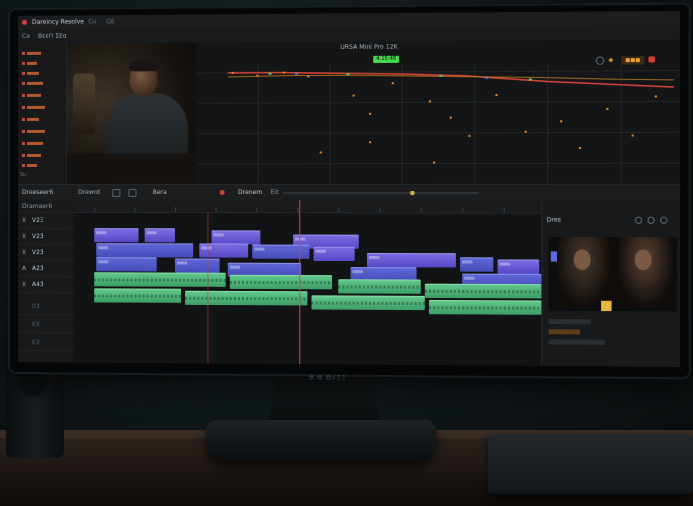 The width and height of the screenshot is (693, 506). I want to click on media-pool-tree: Sυ, so click(42, 113).